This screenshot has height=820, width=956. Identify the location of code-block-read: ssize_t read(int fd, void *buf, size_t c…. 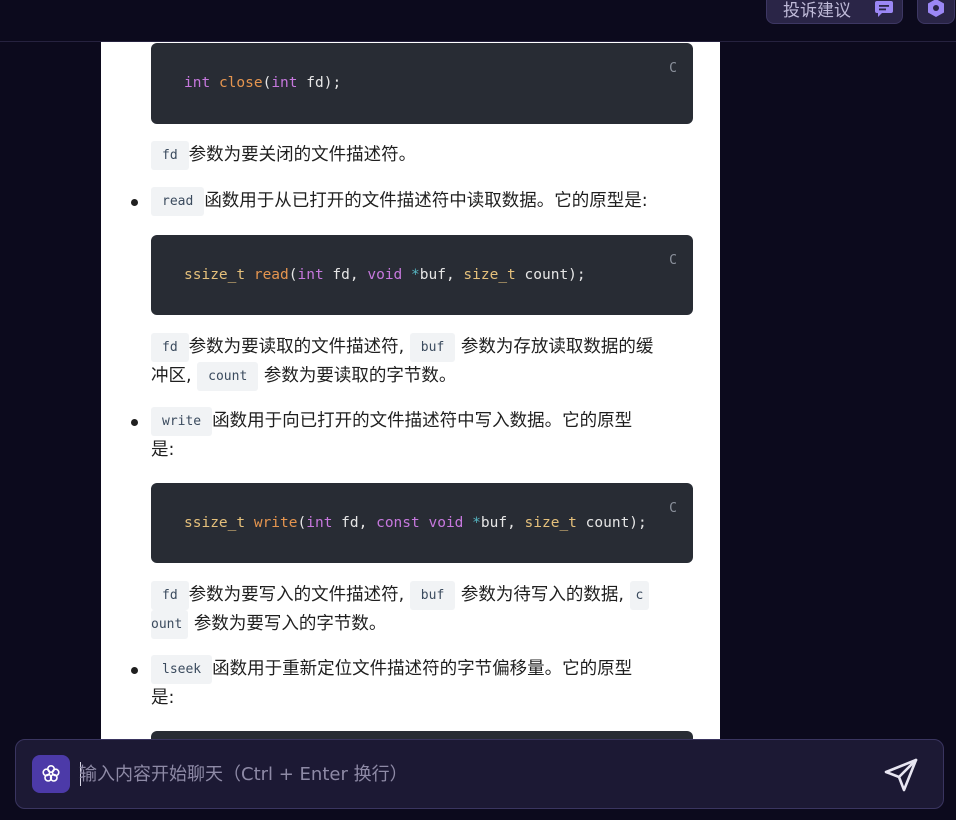
(422, 275).